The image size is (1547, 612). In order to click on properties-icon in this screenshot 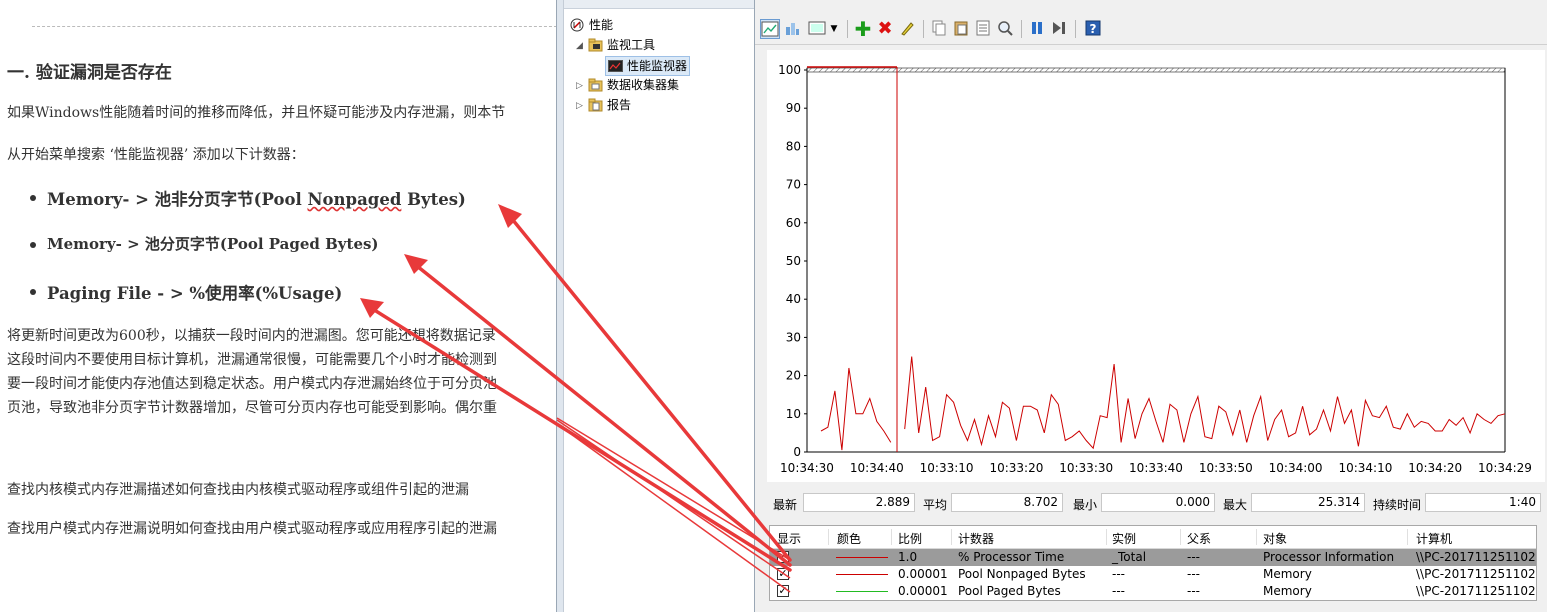, I will do `click(983, 29)`.